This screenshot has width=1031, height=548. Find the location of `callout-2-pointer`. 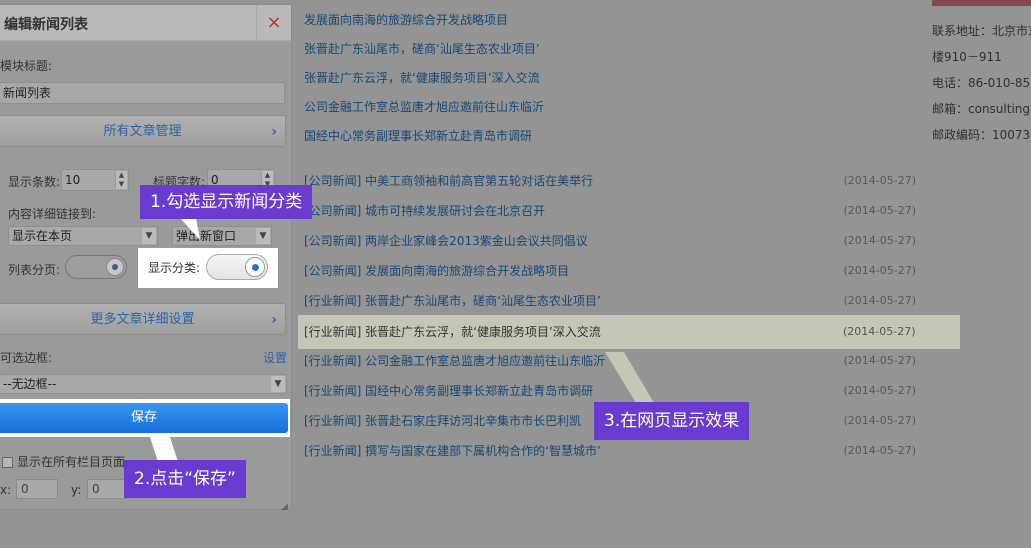

callout-2-pointer is located at coordinates (164, 449).